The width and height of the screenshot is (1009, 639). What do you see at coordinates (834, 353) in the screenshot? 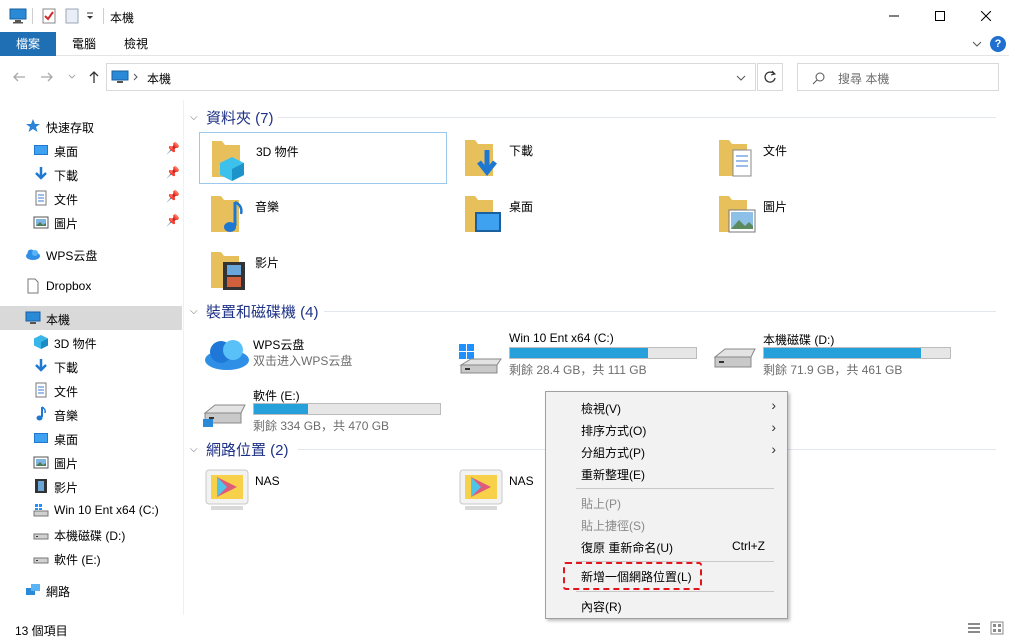
I see `drive-d: 本機磁碟 (D:) 剩餘 71.9 GB，共 461 GB` at bounding box center [834, 353].